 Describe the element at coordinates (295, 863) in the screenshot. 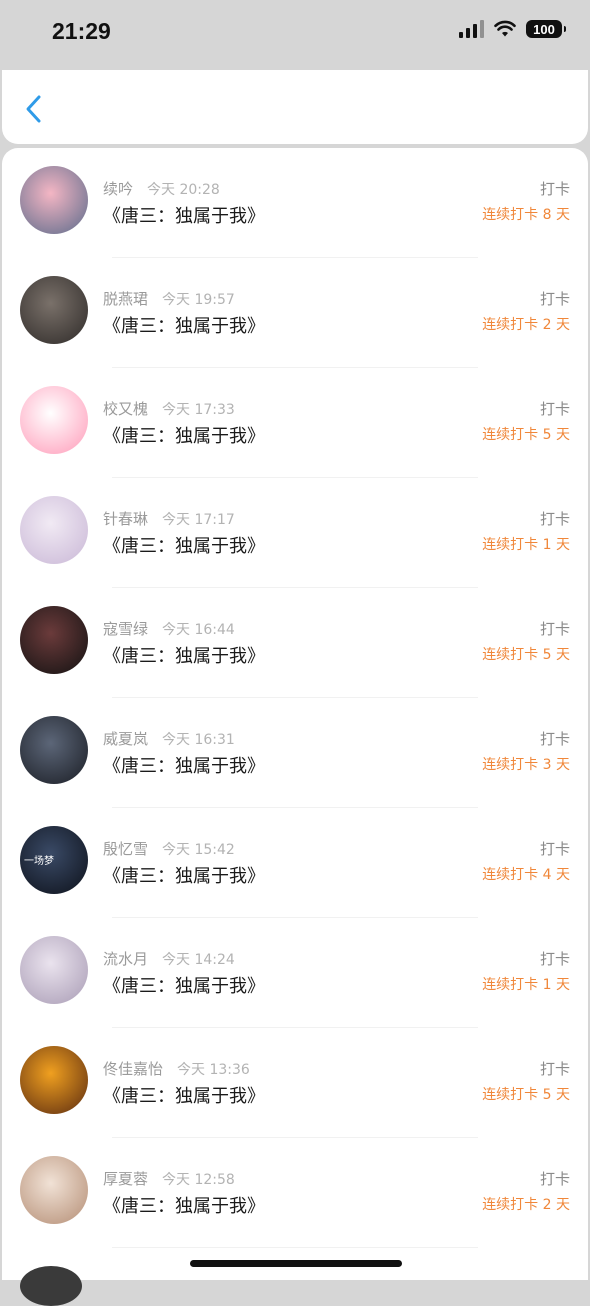

I see `list-item: 一场梦 殷忆雪 今天 15:42 《唐三：独属于我》 打卡连续打卡 4 天` at that location.